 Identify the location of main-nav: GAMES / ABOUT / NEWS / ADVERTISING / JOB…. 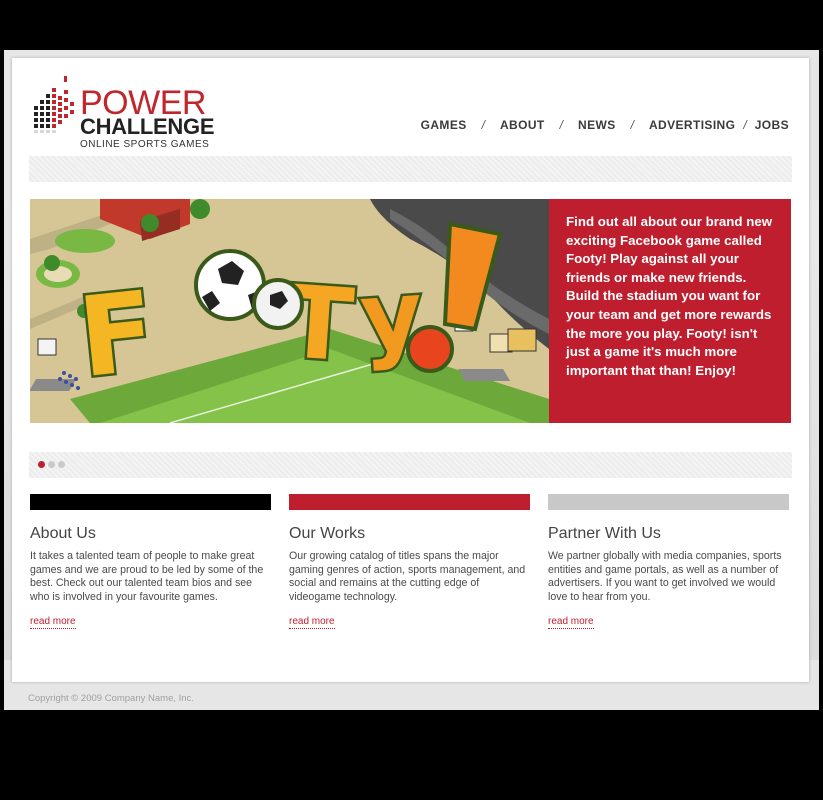
(605, 125).